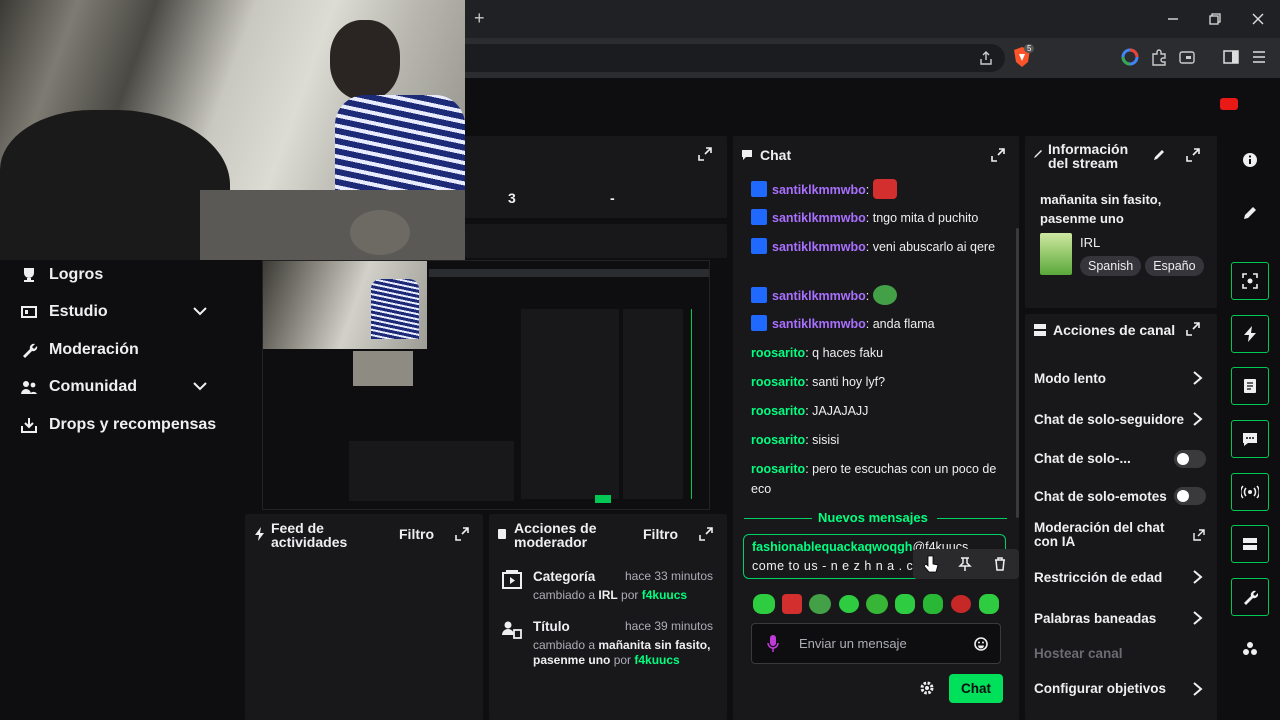 This screenshot has width=1280, height=720. Describe the element at coordinates (380, 232) in the screenshot. I see `webcam-kettle` at that location.